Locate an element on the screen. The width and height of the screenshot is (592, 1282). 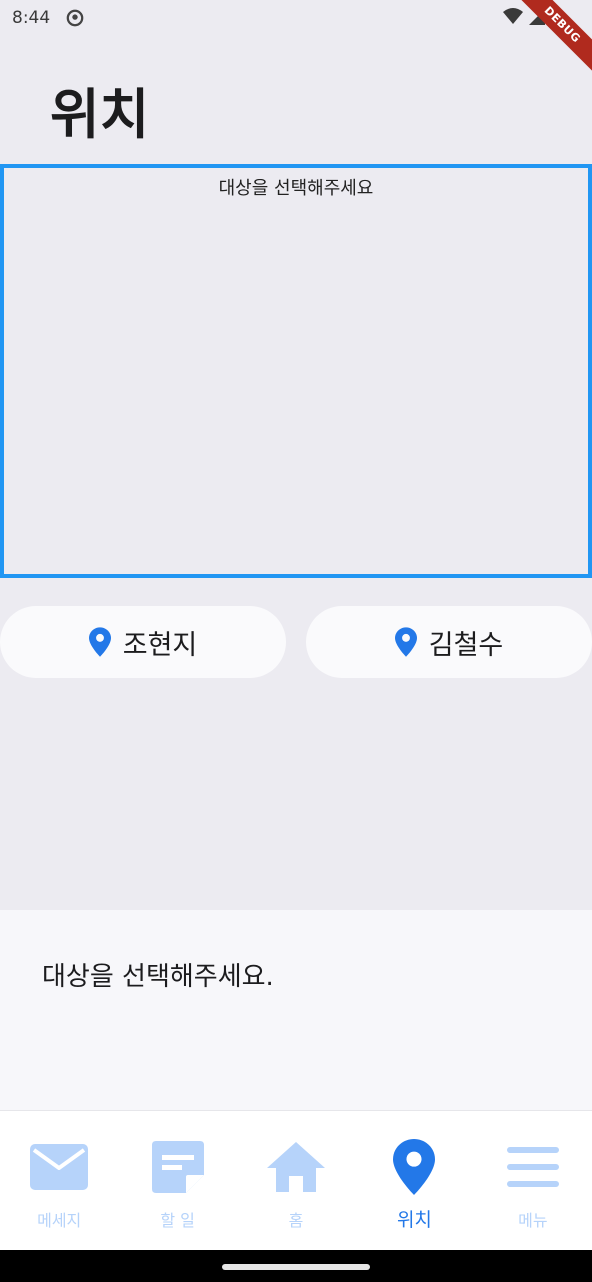
nav-label: 메뉴 is located at coordinates (533, 1220).